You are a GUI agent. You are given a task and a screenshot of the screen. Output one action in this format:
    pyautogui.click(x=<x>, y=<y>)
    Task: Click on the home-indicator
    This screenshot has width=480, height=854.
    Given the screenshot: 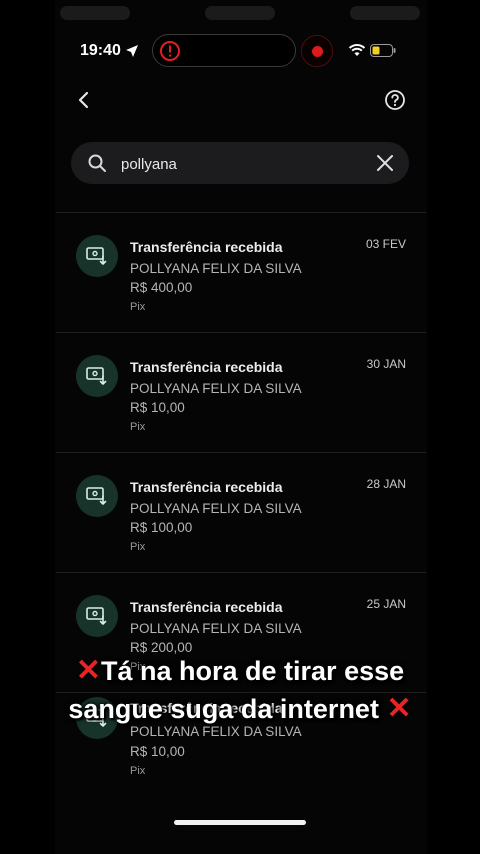 What is the action you would take?
    pyautogui.click(x=240, y=822)
    